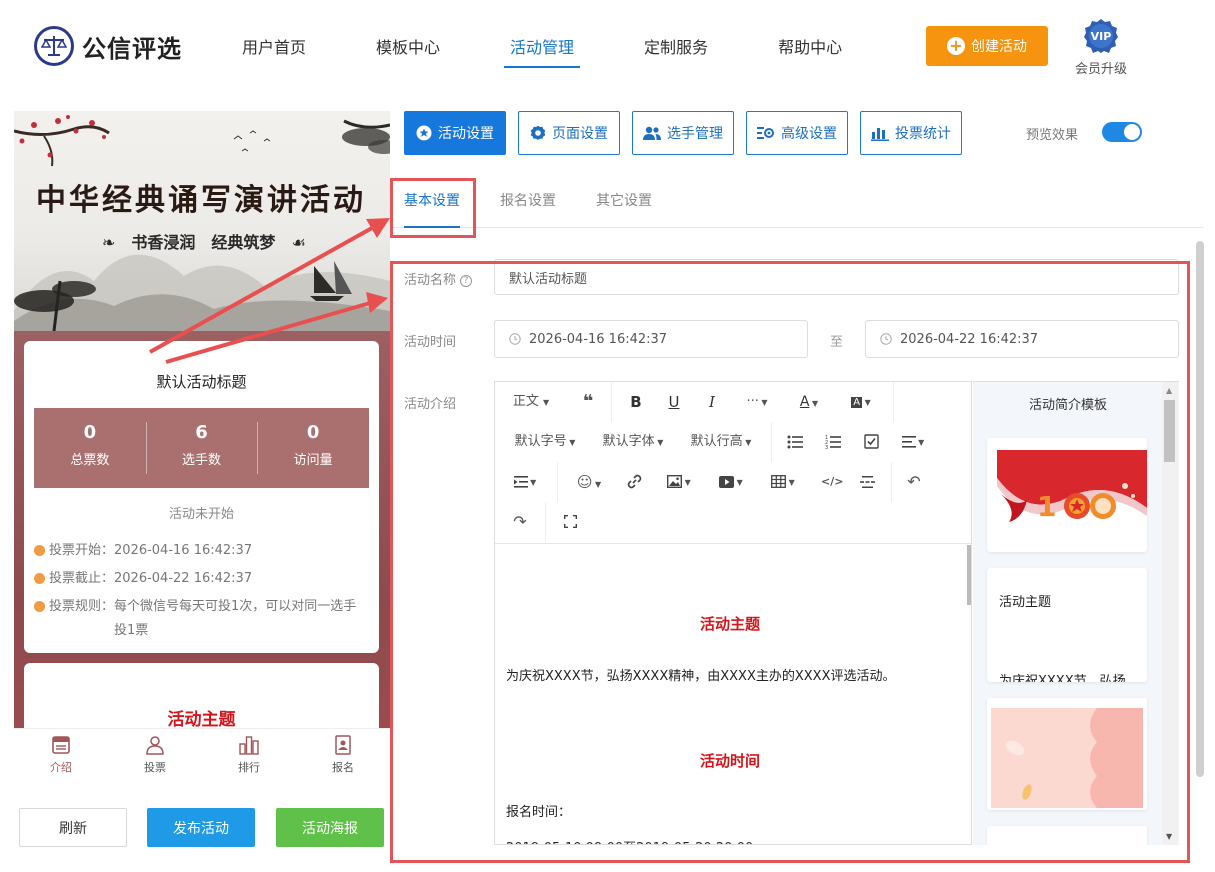 This screenshot has height=872, width=1215. Describe the element at coordinates (652, 133) in the screenshot. I see `users-icon` at that location.